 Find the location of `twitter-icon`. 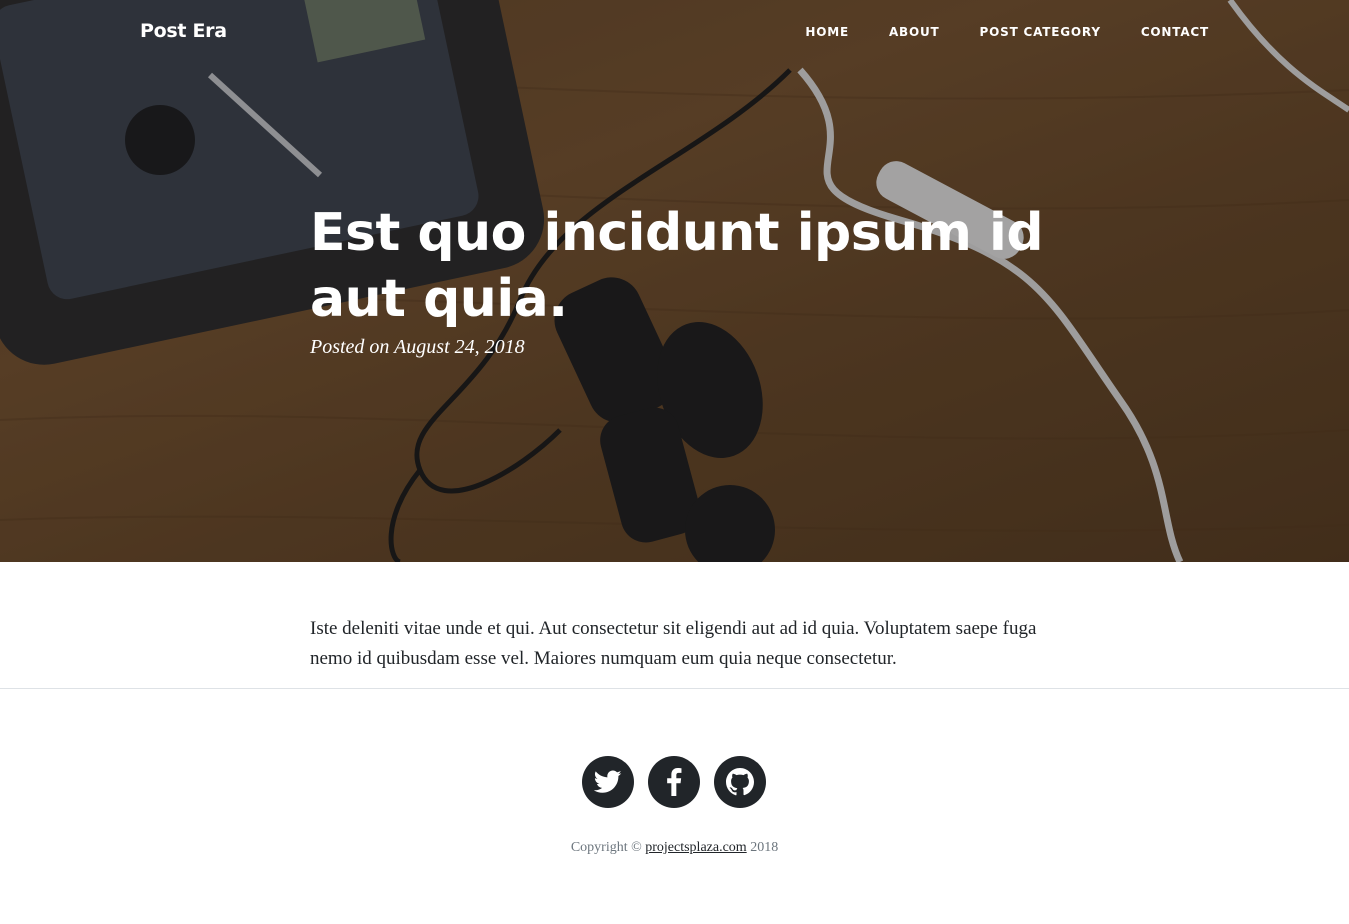

twitter-icon is located at coordinates (608, 781).